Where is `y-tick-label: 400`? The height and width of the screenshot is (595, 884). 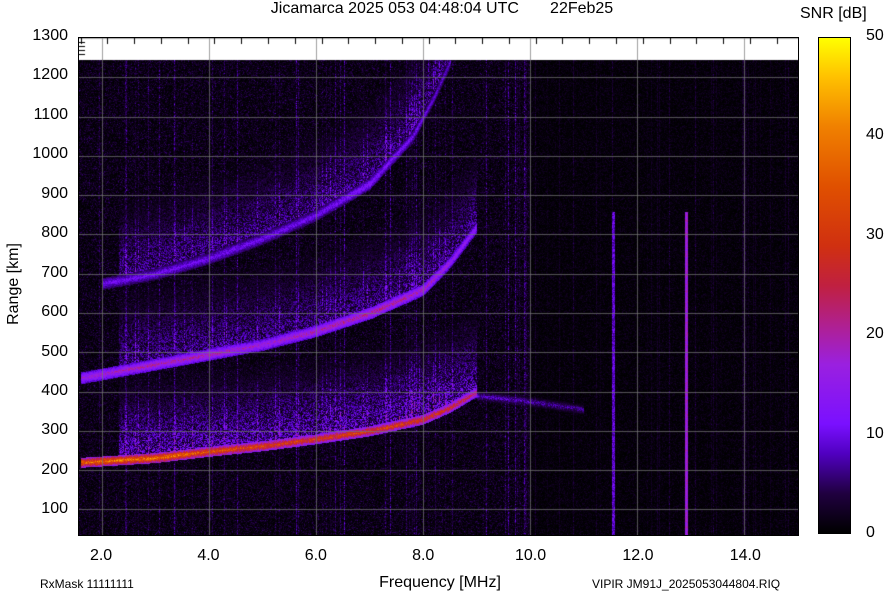
y-tick-label: 400 is located at coordinates (54, 391).